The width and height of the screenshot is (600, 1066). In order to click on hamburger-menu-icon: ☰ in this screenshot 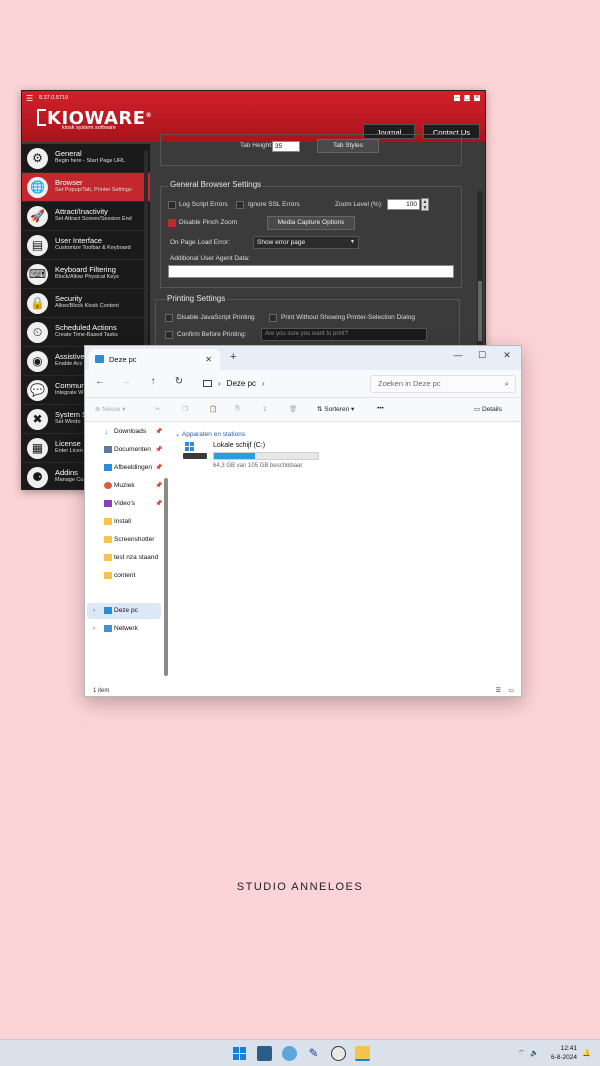, I will do `click(30, 99)`.